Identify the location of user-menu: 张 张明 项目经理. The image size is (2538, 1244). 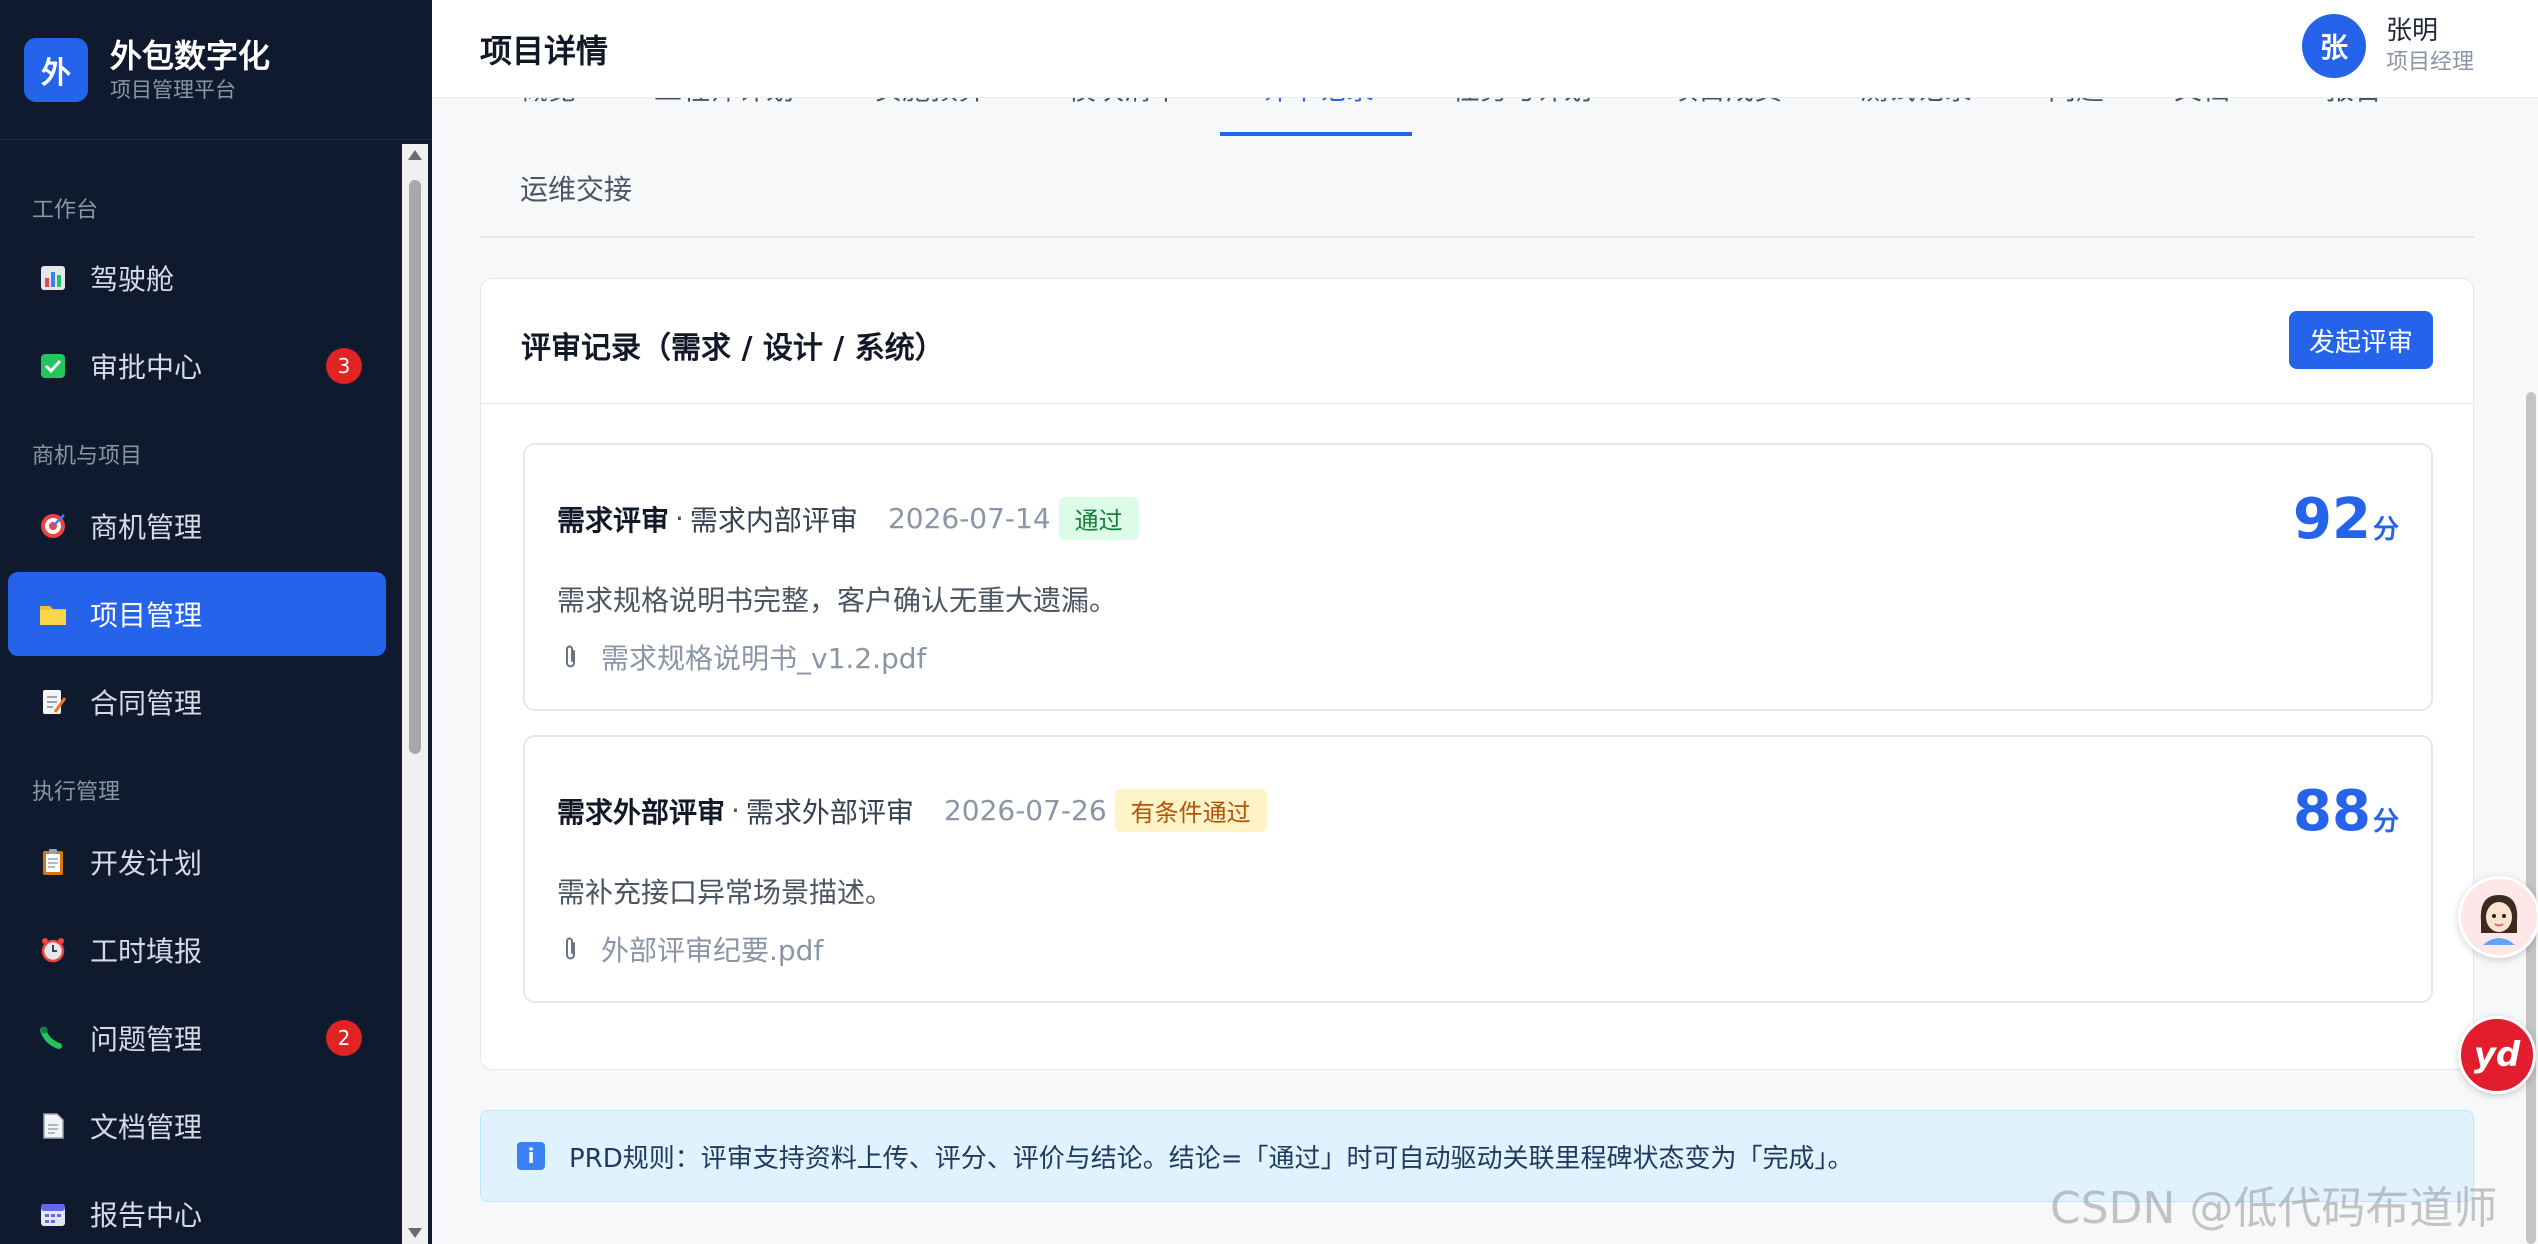
(2387, 46).